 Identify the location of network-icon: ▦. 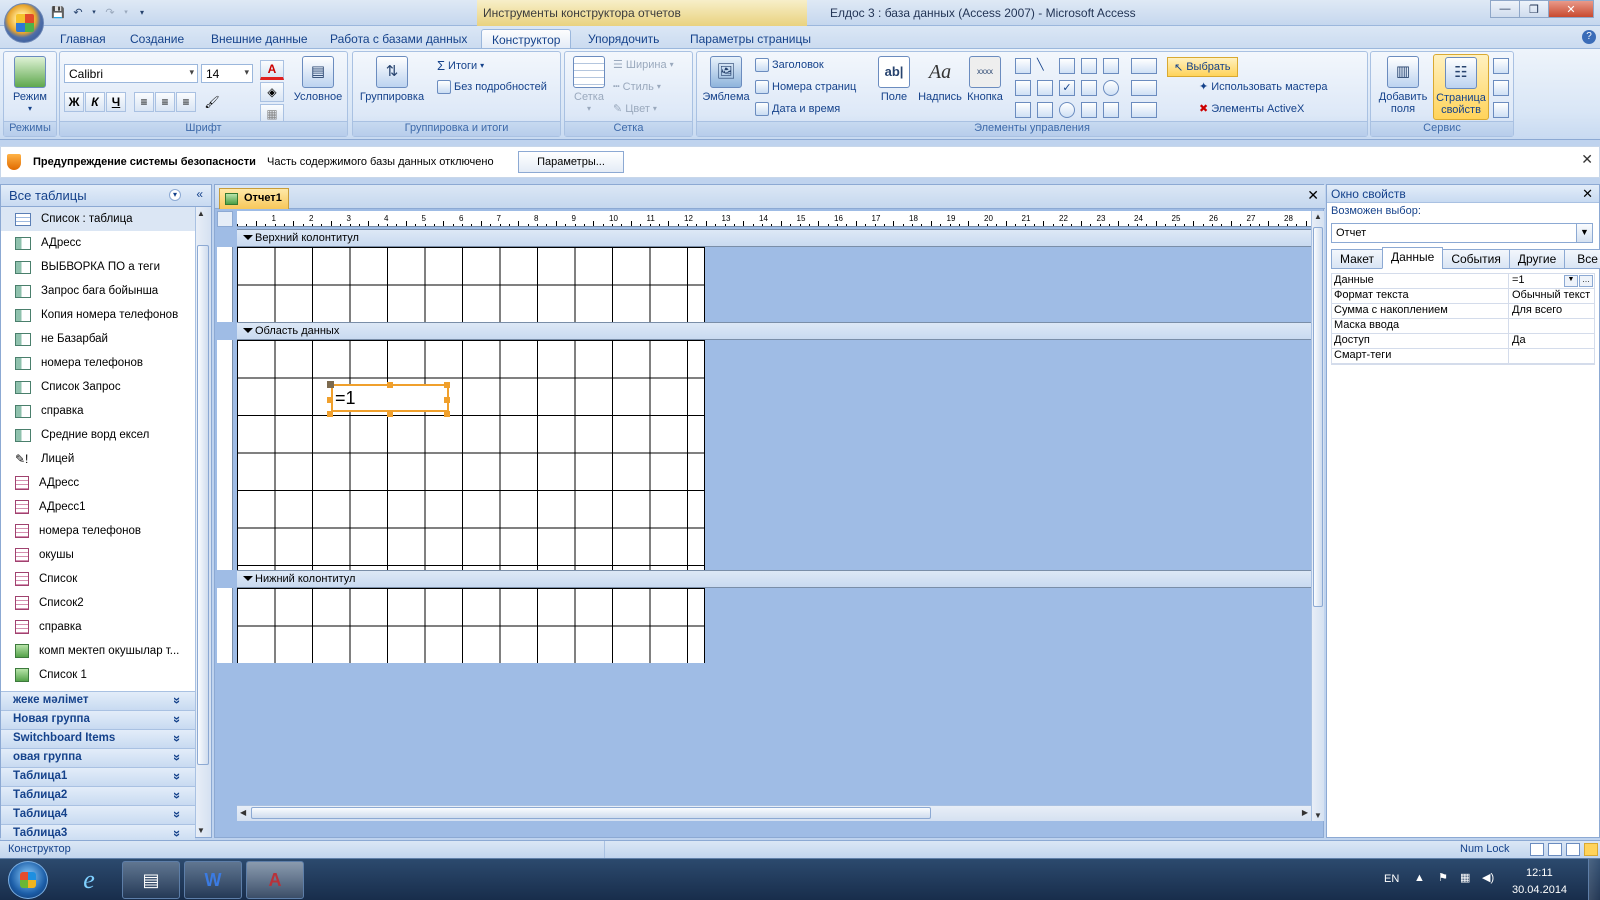
(1465, 877).